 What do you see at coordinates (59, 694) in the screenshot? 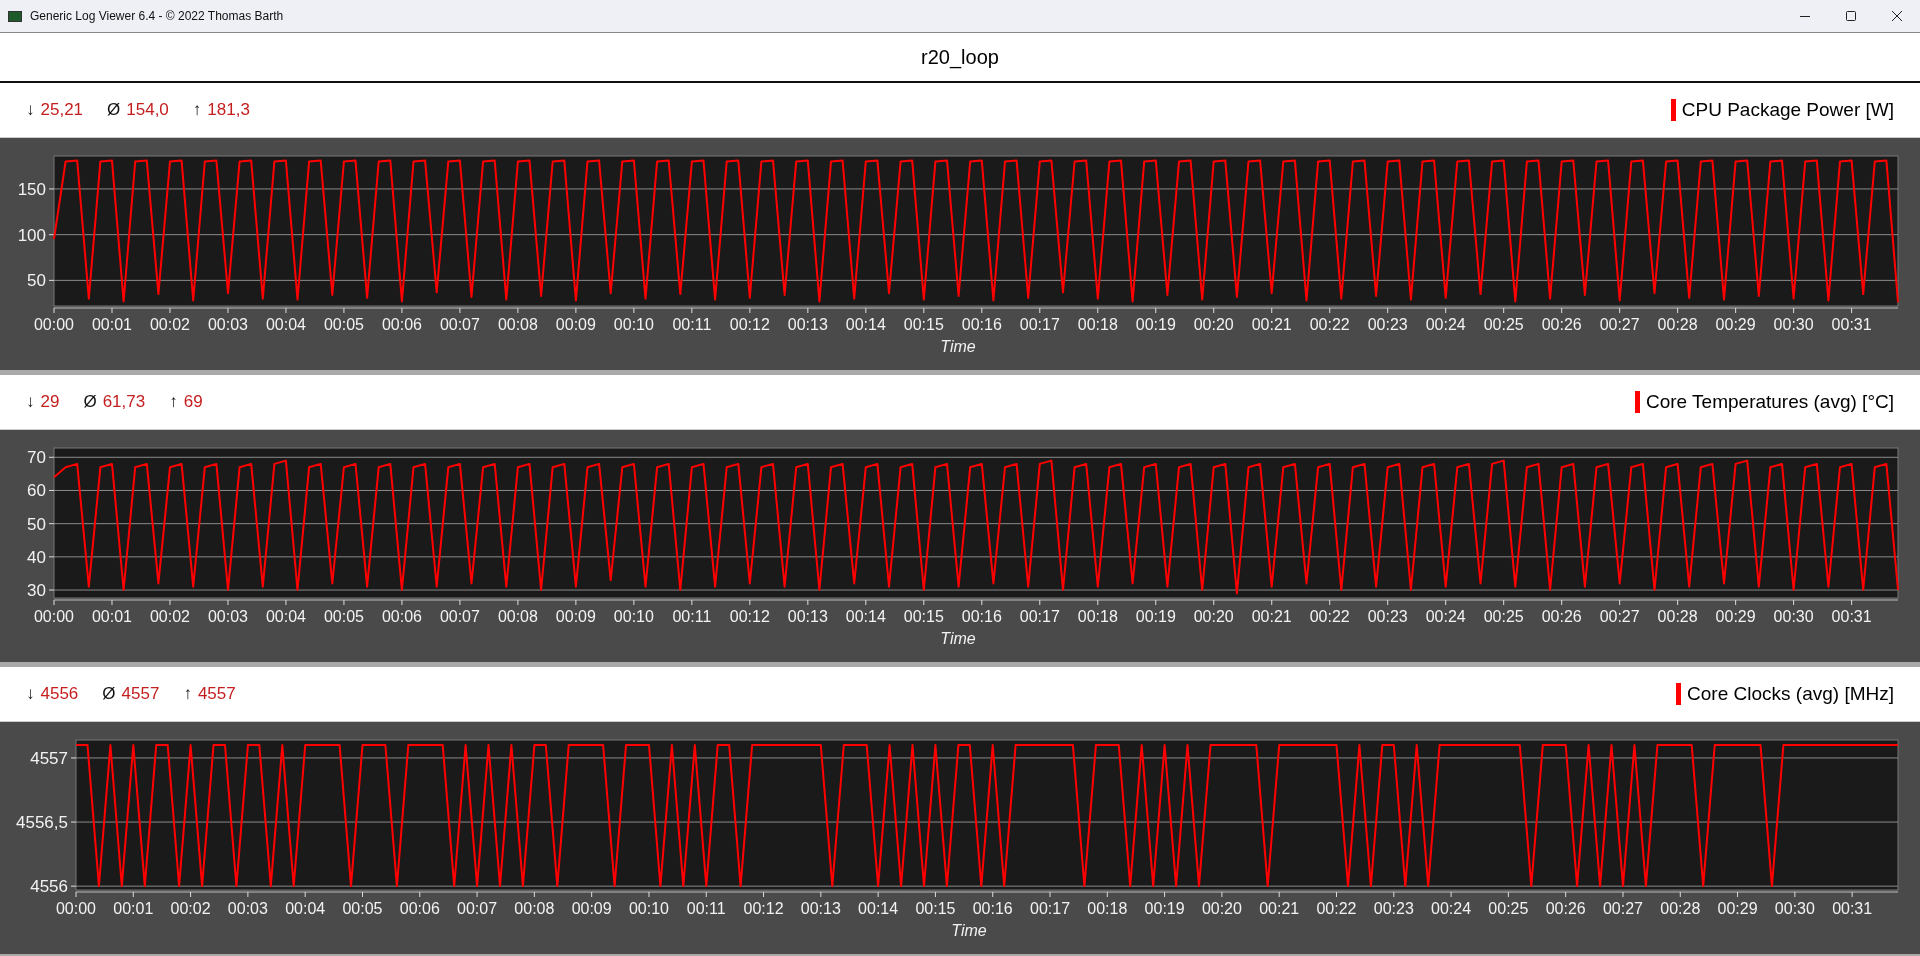
I see `stat-value: 4556` at bounding box center [59, 694].